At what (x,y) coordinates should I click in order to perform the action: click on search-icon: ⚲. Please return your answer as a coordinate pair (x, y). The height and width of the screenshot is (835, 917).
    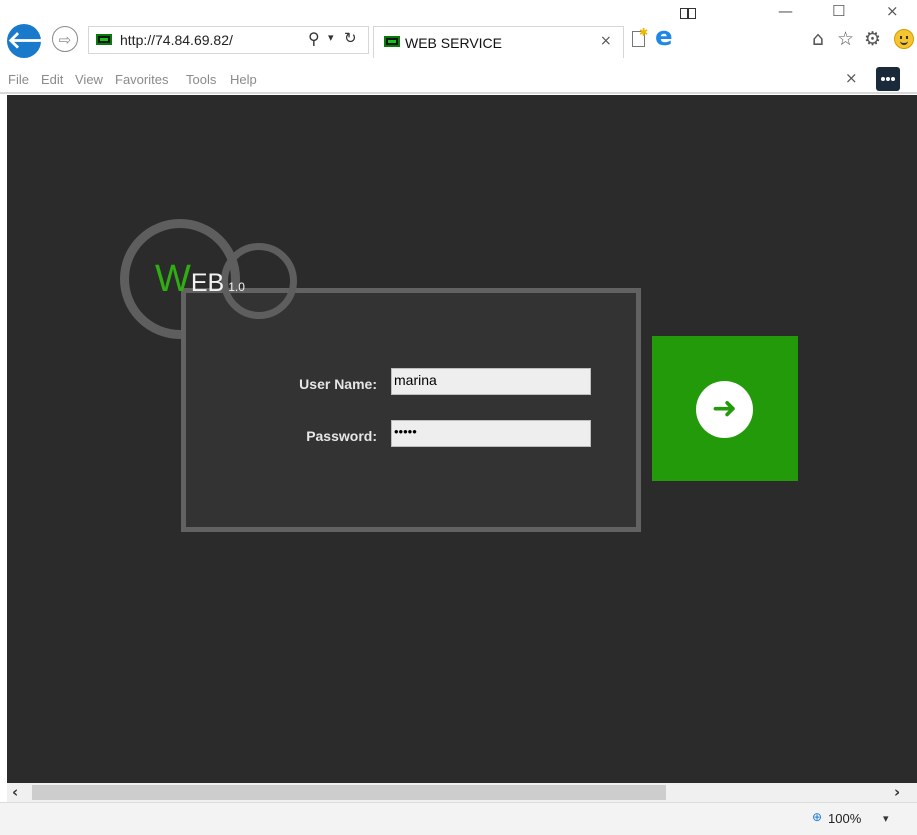
    Looking at the image, I should click on (314, 38).